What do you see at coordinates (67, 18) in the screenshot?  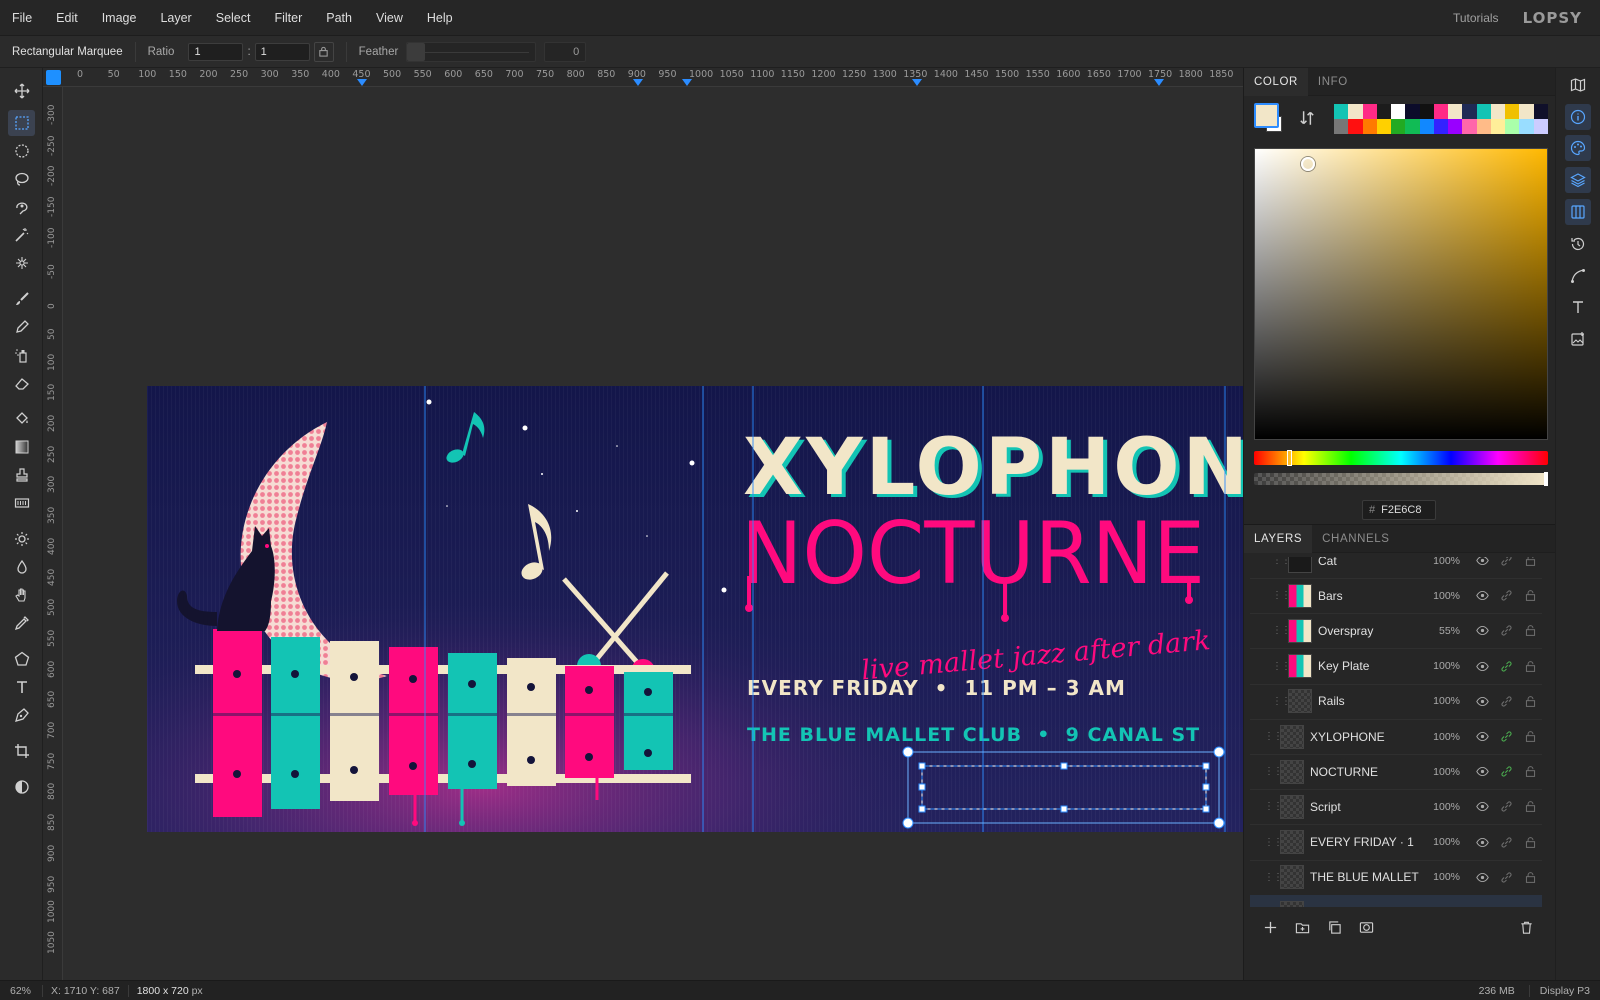 I see `menu-edit: Edit` at bounding box center [67, 18].